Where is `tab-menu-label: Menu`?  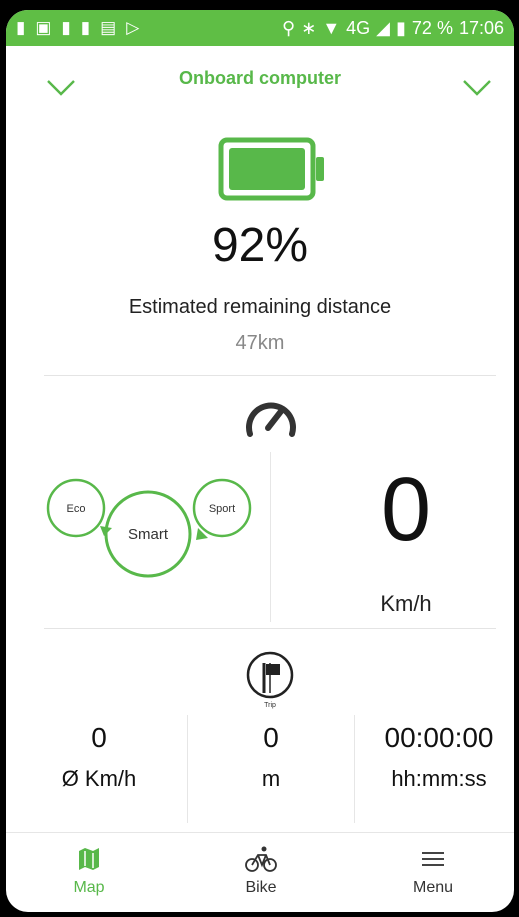
tab-menu-label: Menu is located at coordinates (433, 887).